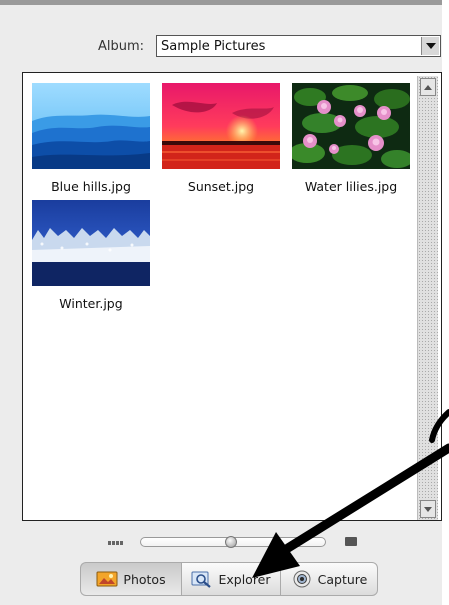 The height and width of the screenshot is (605, 449). I want to click on slider-thumb, so click(231, 542).